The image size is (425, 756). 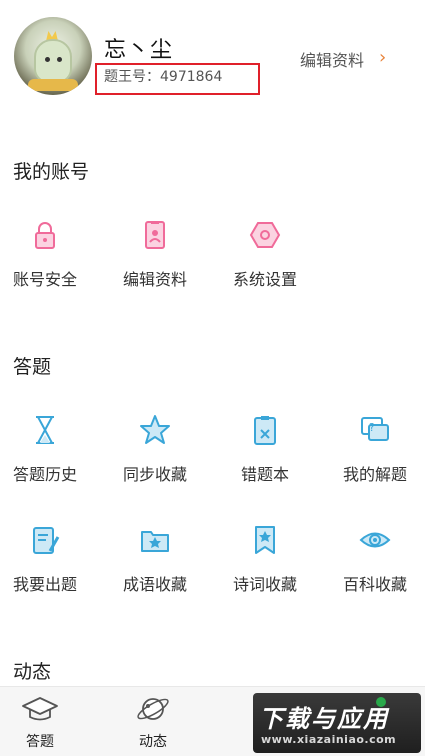 I want to click on account-item-label: 系统设置, so click(x=264, y=279).